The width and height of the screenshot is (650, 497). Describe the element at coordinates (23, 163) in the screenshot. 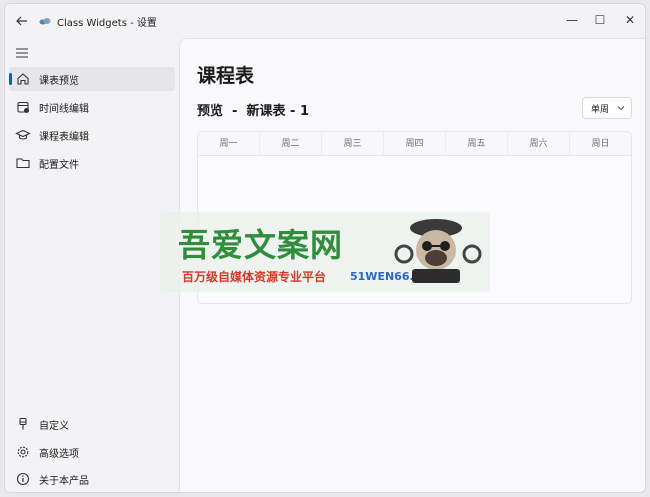

I see `folder-icon` at that location.